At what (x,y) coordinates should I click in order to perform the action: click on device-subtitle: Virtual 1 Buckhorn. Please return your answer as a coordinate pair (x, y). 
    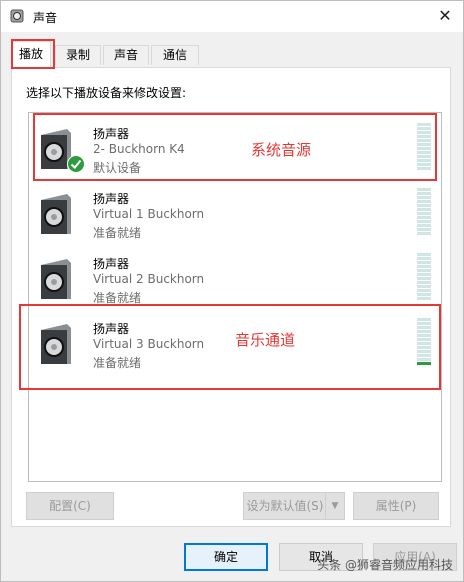
    Looking at the image, I should click on (149, 214).